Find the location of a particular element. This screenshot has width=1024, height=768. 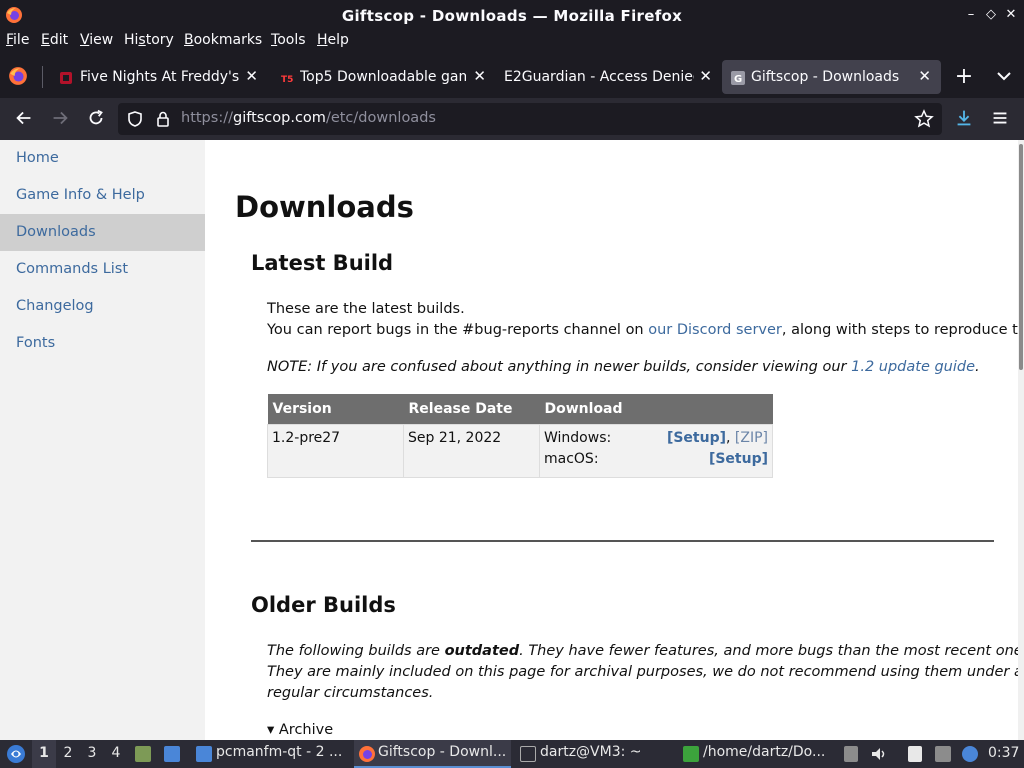

menu-tools: Tools is located at coordinates (288, 40).